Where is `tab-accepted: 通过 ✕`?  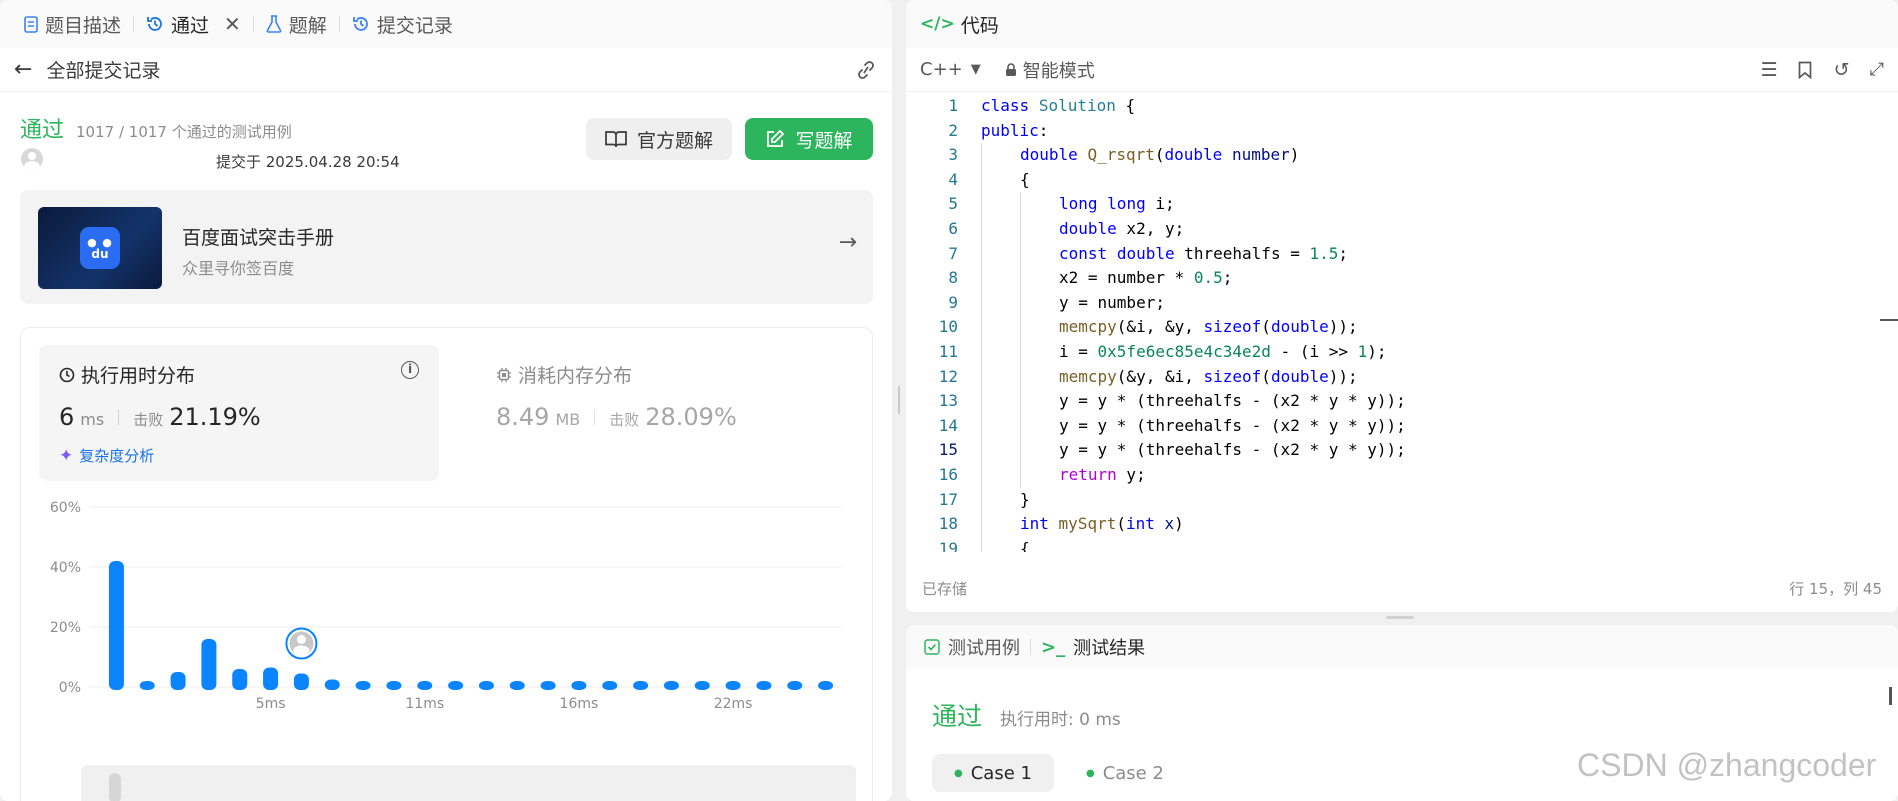
tab-accepted: 通过 ✕ is located at coordinates (193, 24).